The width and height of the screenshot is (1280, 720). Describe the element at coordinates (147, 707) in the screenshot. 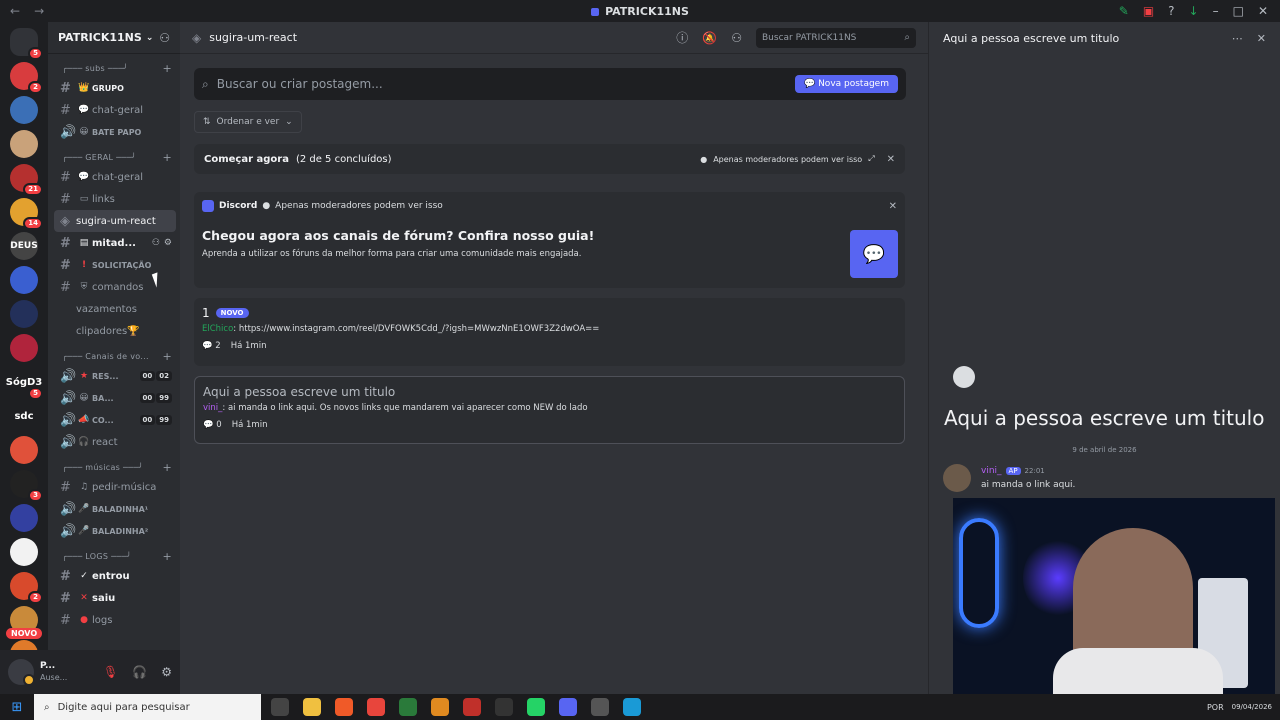

I see `taskbar-search: ⌕ Digite aqui para pesquisar` at that location.